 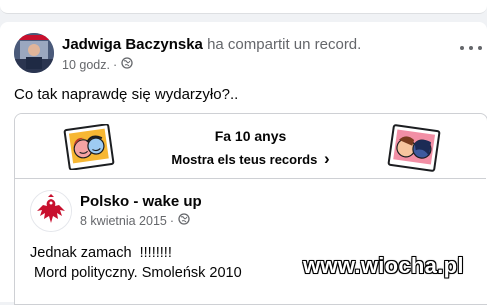 What do you see at coordinates (141, 201) in the screenshot?
I see `shared-page-name: Polsko - wake up` at bounding box center [141, 201].